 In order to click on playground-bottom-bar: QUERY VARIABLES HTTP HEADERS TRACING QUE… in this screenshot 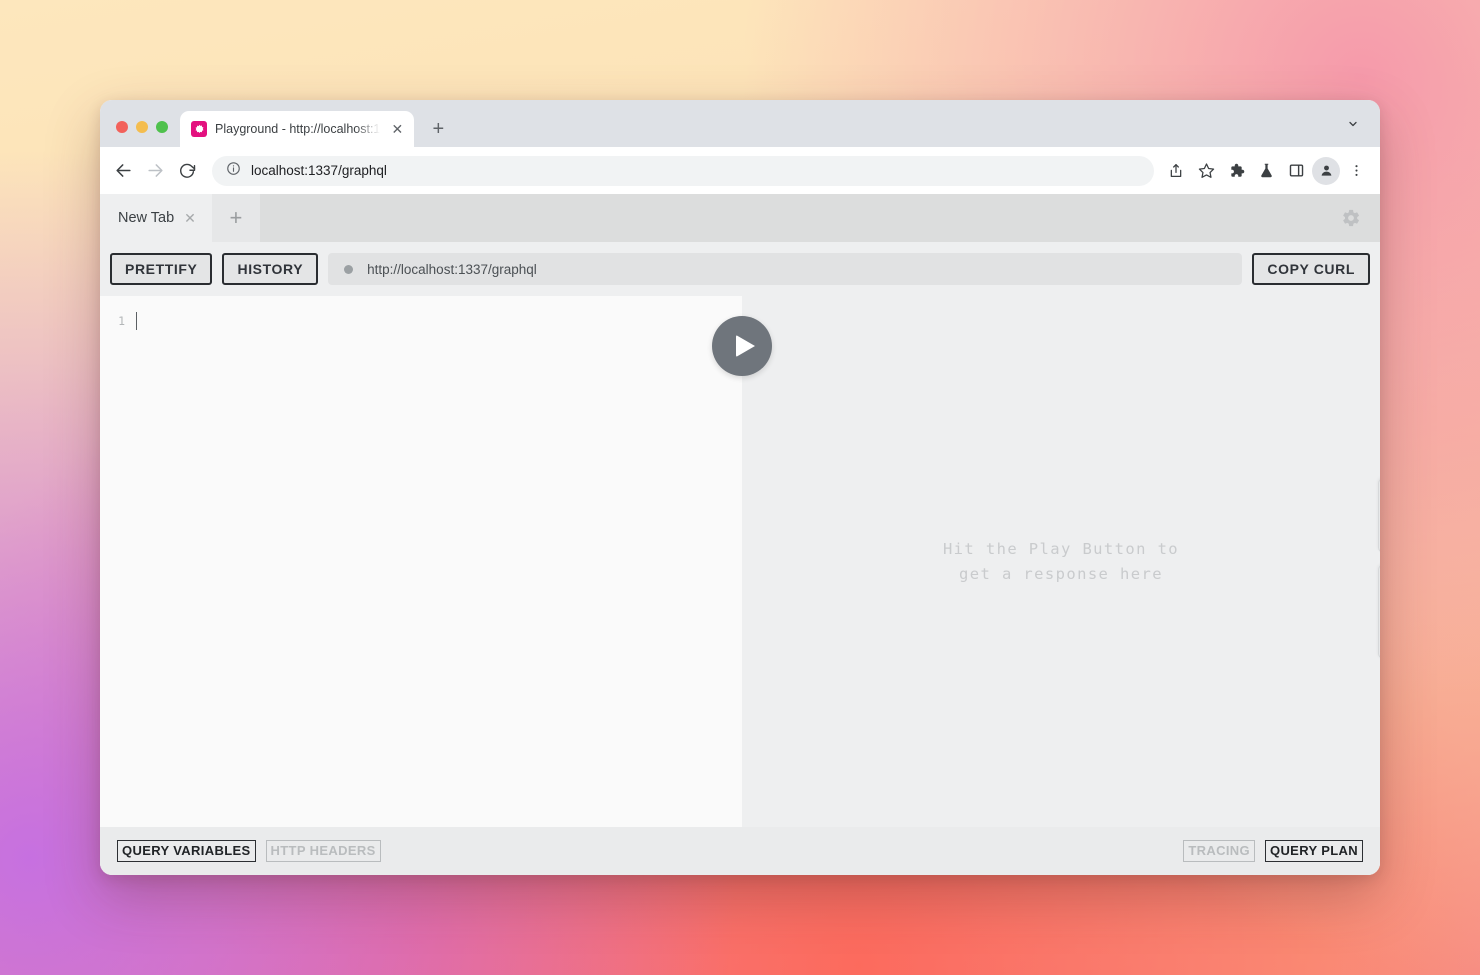, I will do `click(740, 851)`.